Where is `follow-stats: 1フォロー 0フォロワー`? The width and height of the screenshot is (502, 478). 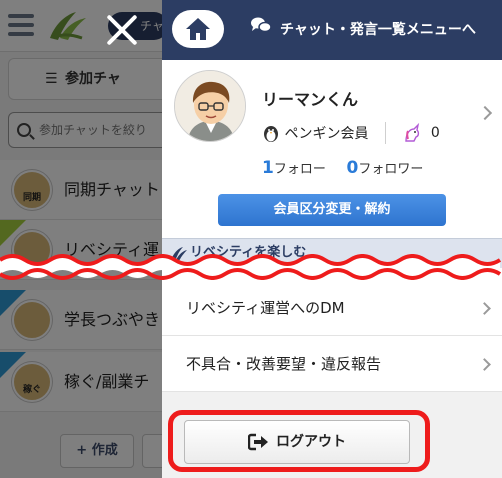 follow-stats: 1フォロー 0フォロワー is located at coordinates (342, 168).